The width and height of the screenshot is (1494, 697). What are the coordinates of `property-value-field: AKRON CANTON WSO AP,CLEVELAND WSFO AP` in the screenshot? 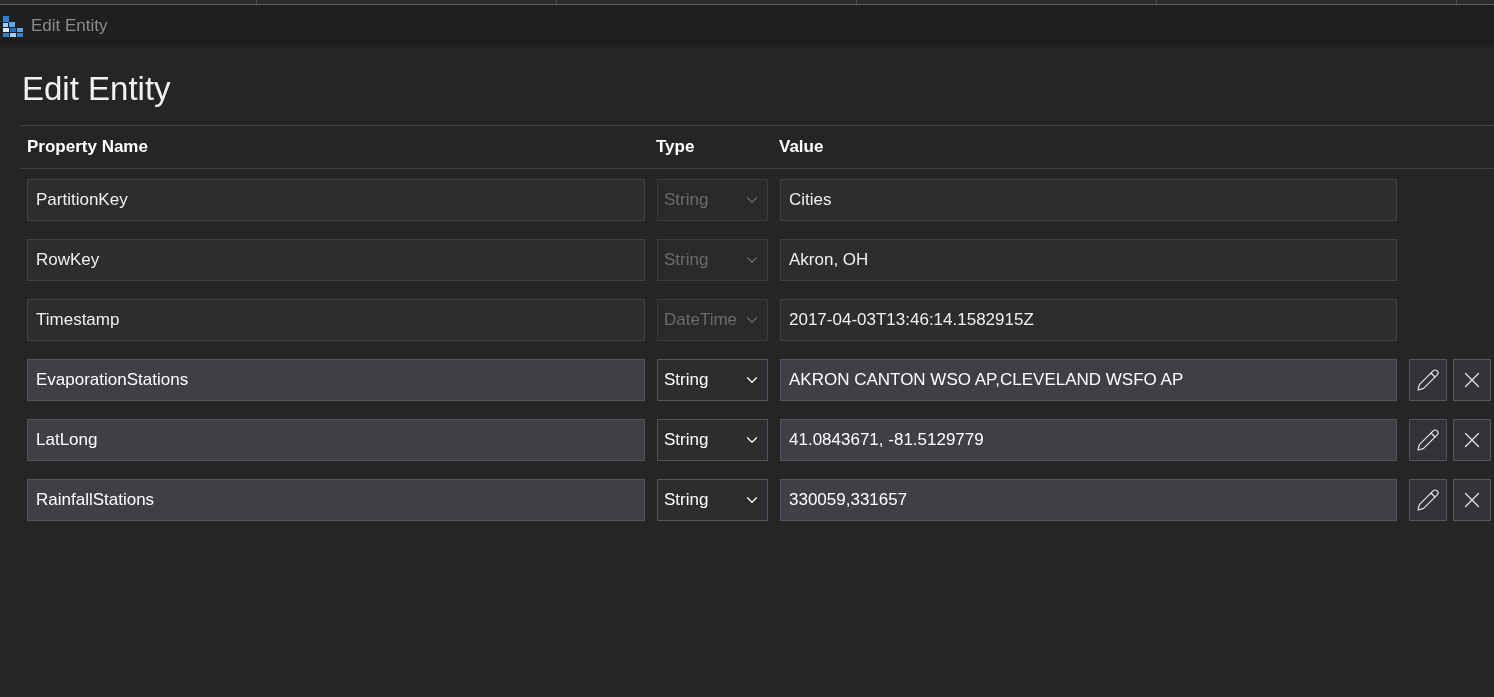 It's located at (1088, 380).